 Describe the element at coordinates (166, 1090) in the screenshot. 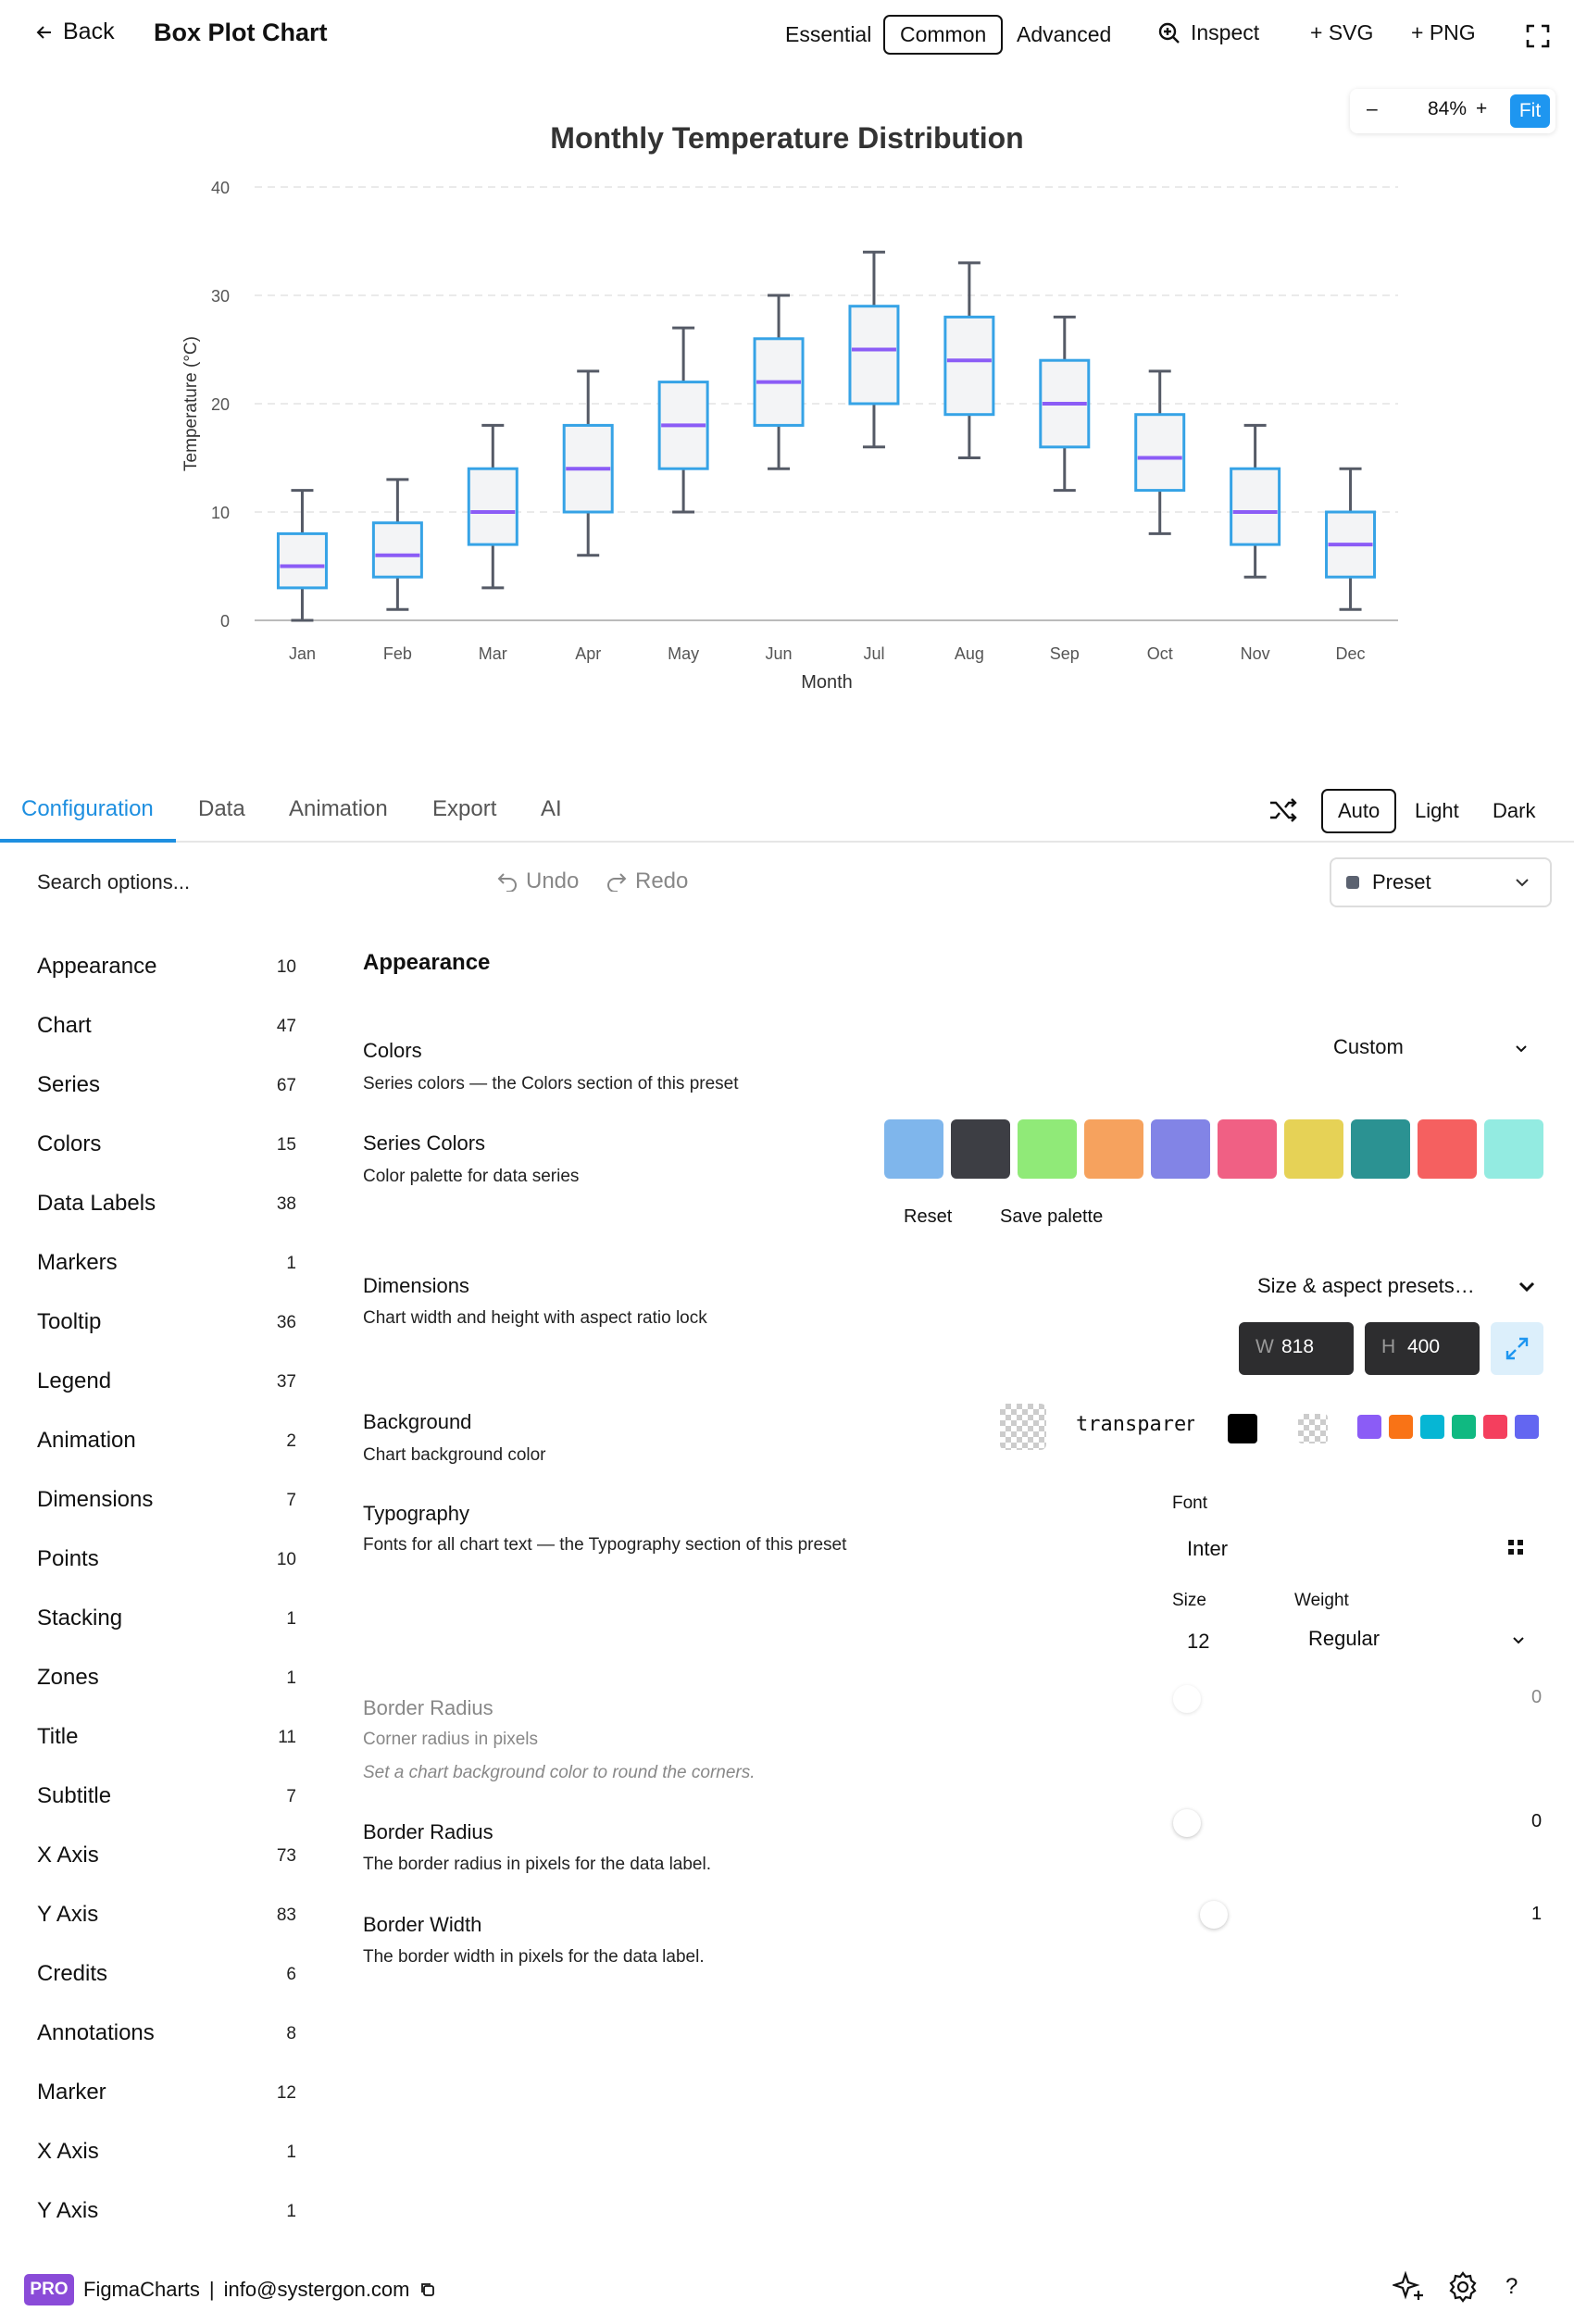

I see `sidebar-item-series: Series 67` at that location.